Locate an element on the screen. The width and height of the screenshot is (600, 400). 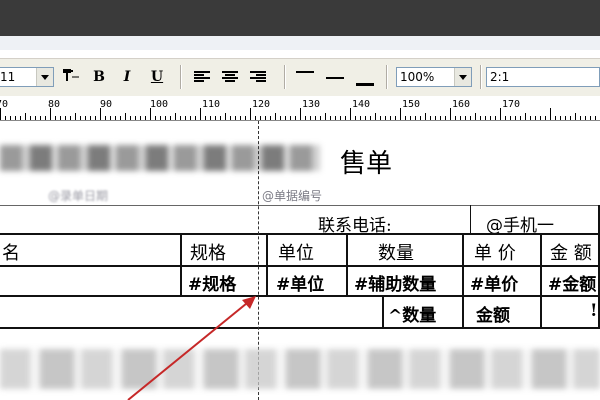
ruler-label: 70 is located at coordinates (4, 104).